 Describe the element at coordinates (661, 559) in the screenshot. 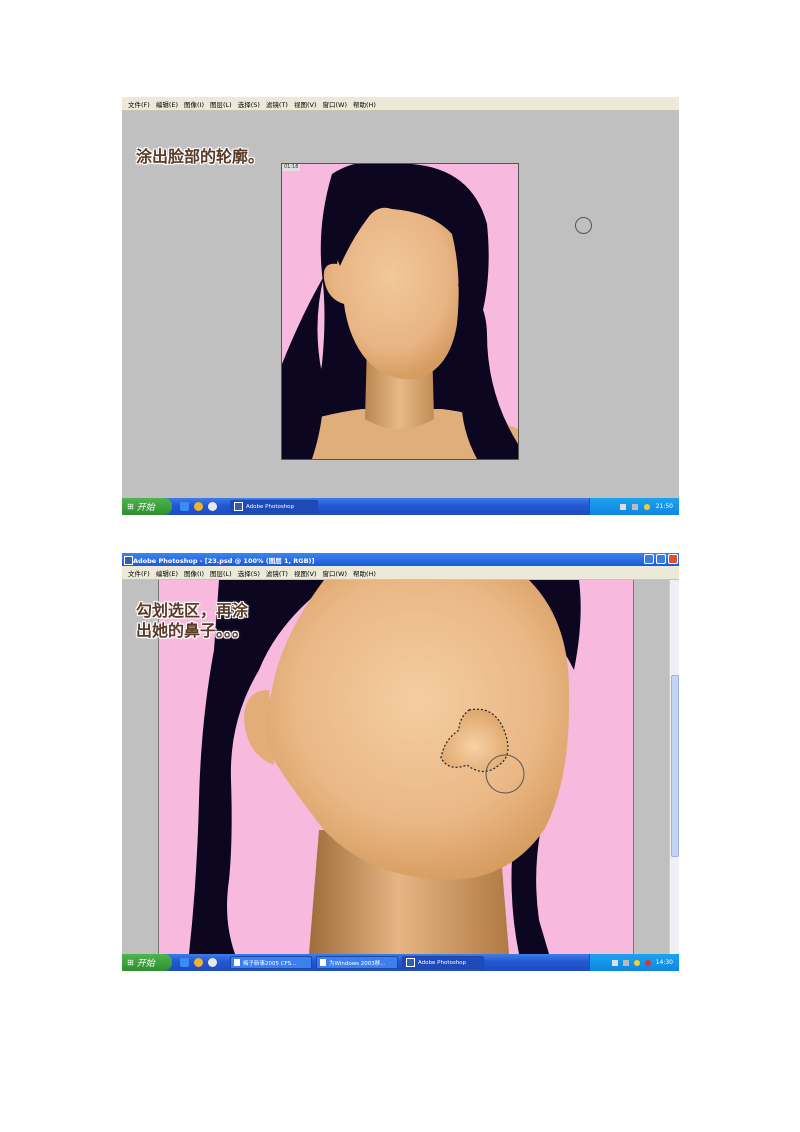

I see `restore-button` at that location.